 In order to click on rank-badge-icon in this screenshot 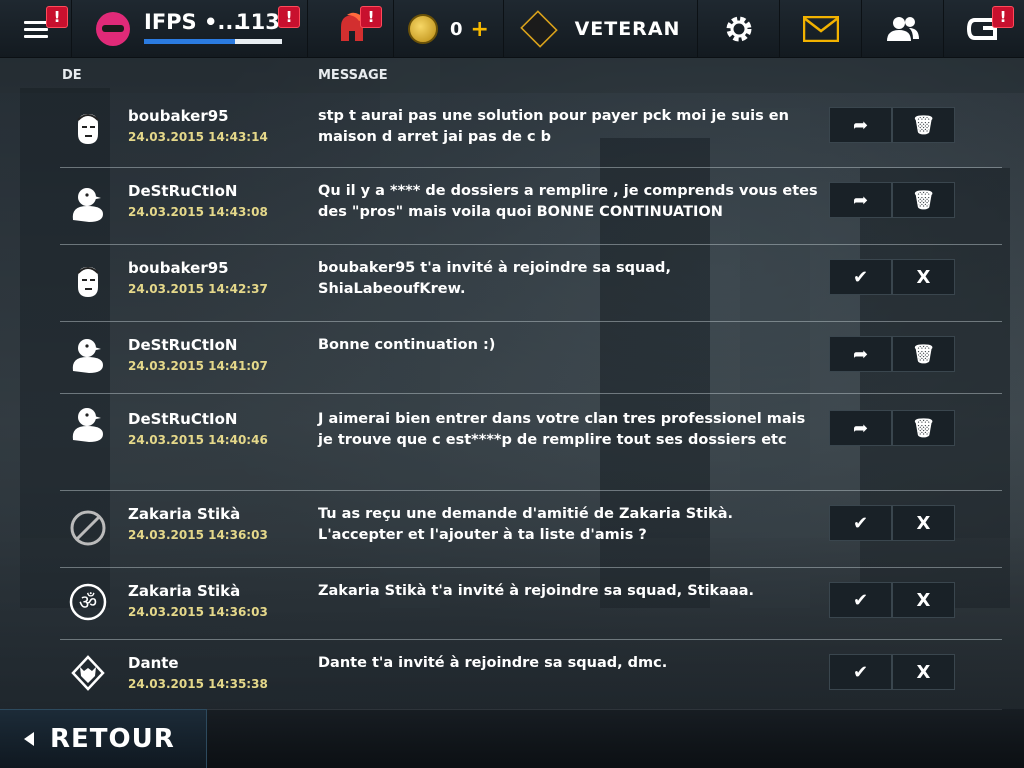, I will do `click(538, 29)`.